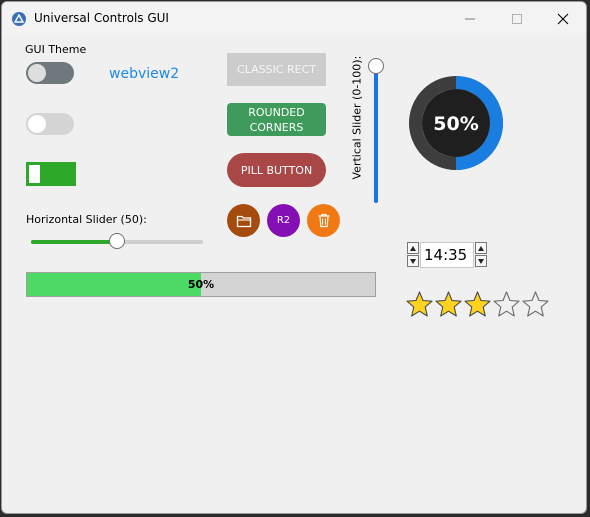 The width and height of the screenshot is (590, 517). Describe the element at coordinates (50, 73) in the screenshot. I see `theme-toggle` at that location.